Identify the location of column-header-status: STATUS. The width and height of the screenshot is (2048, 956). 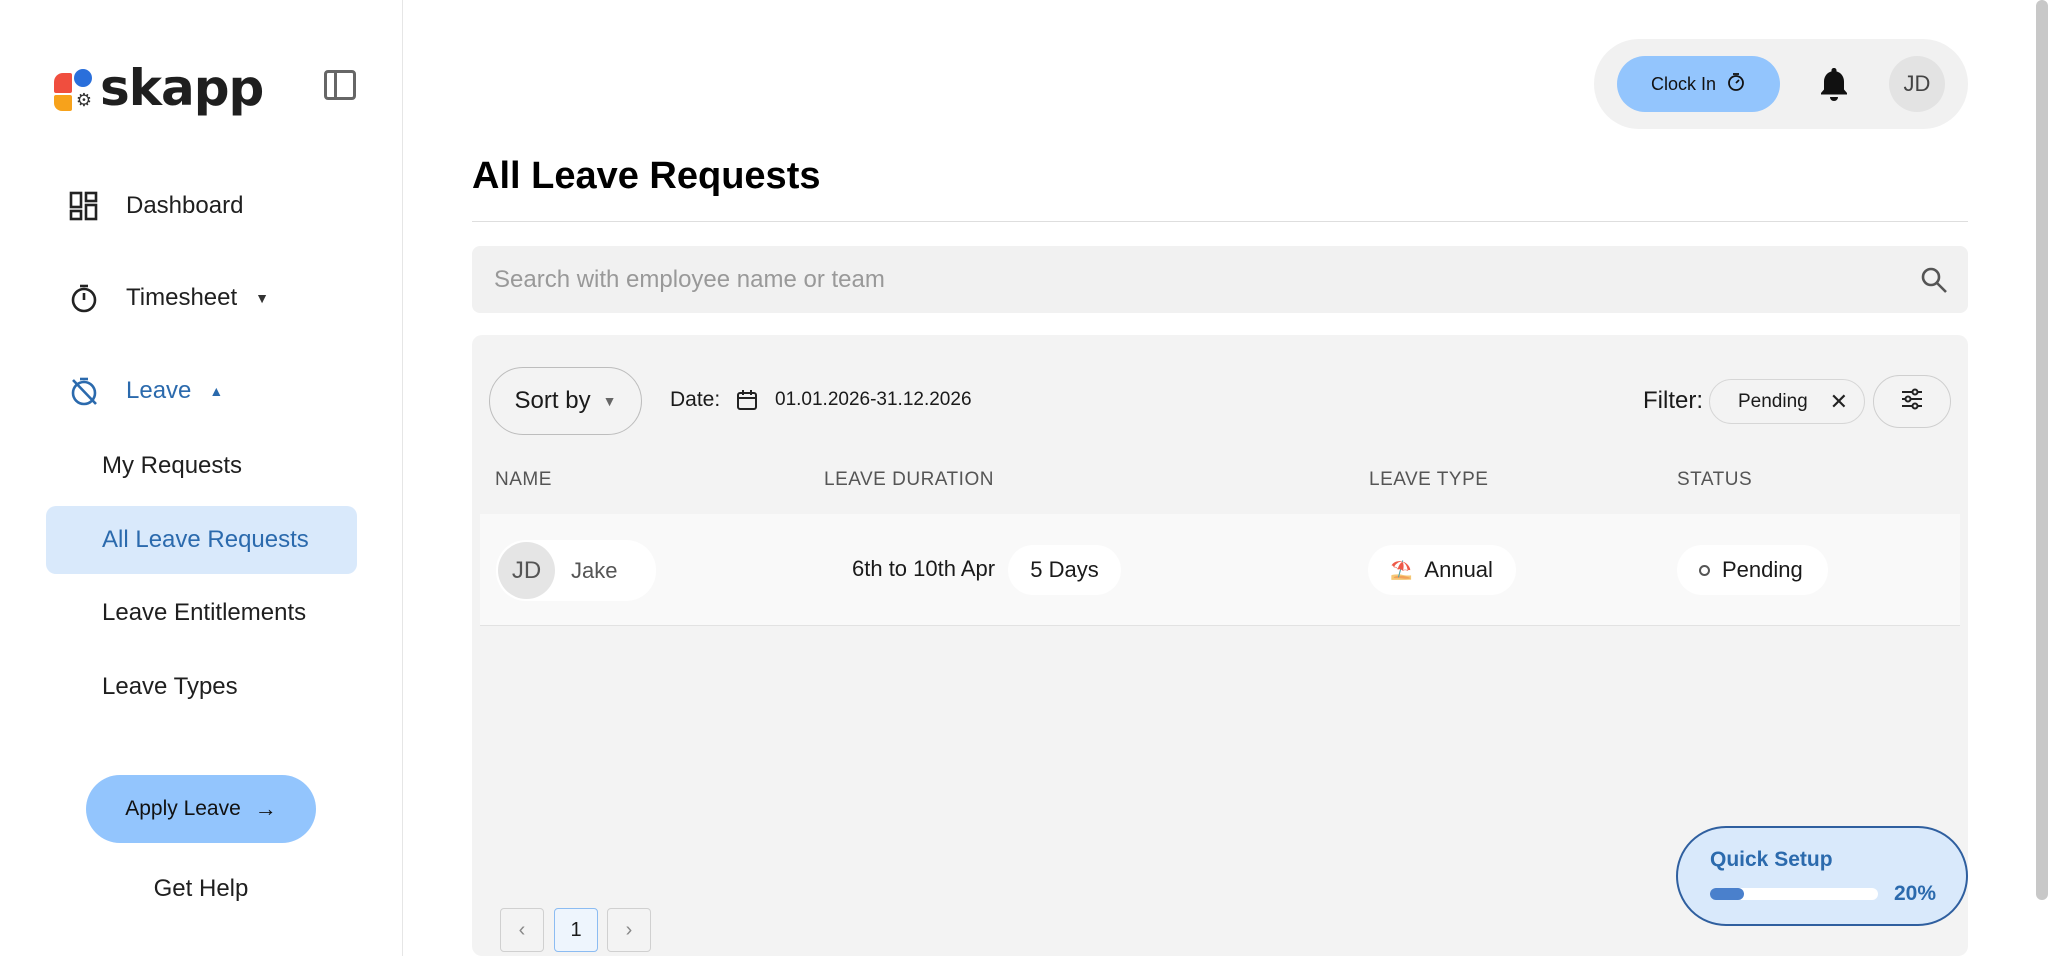
(1715, 479).